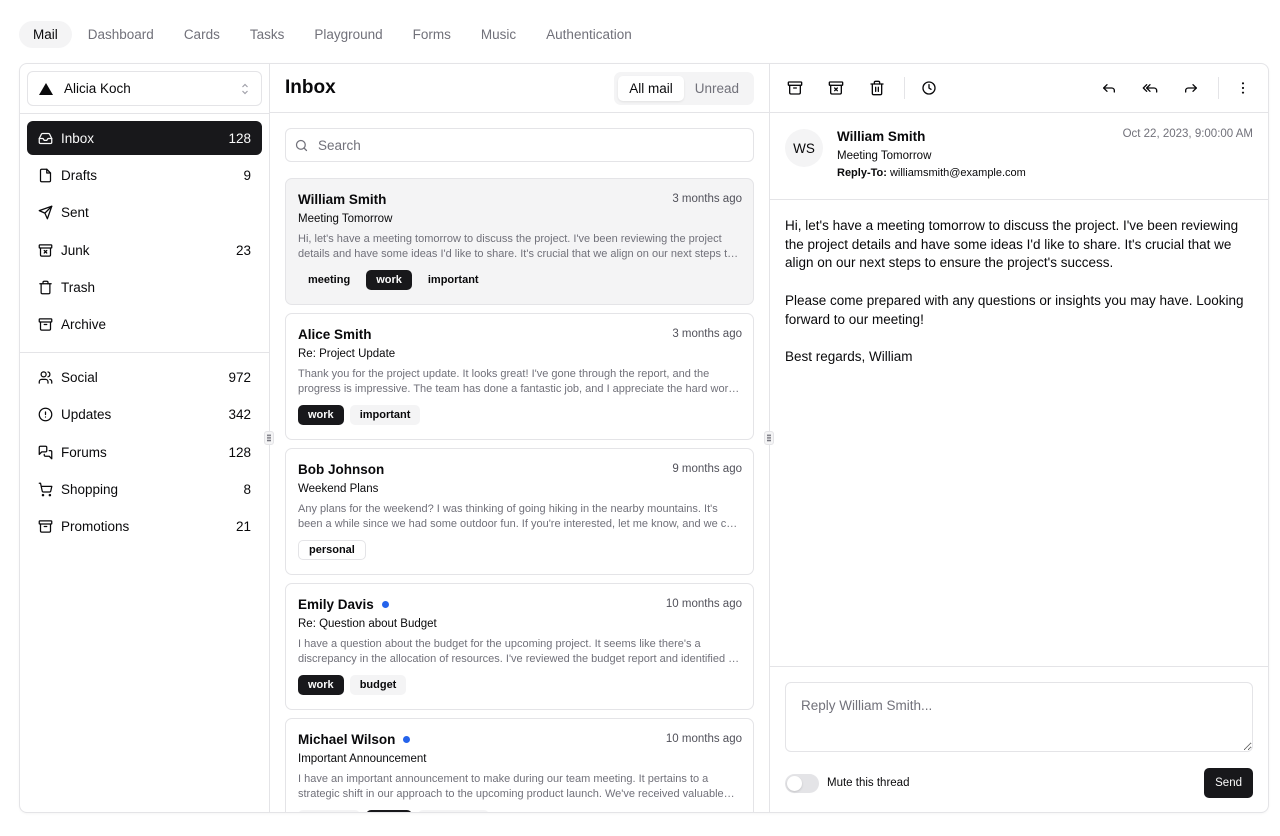 The image size is (1280, 836). I want to click on sidebar-item-promotions: Promotions 21, so click(144, 527).